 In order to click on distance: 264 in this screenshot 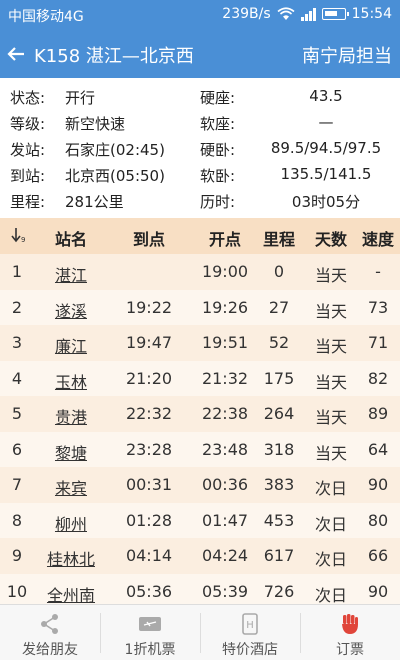, I will do `click(279, 413)`.